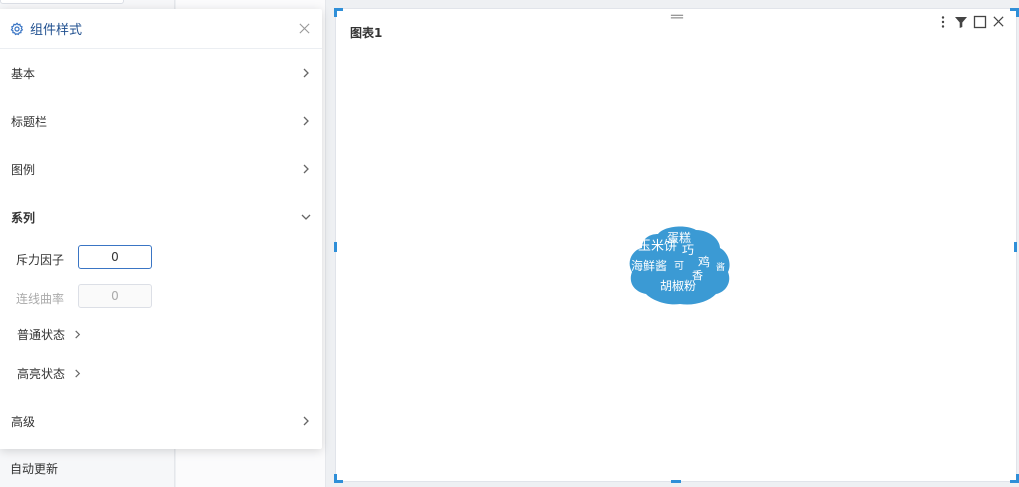 This screenshot has width=1019, height=487. What do you see at coordinates (338, 478) in the screenshot?
I see `resize-handle-bottom-left` at bounding box center [338, 478].